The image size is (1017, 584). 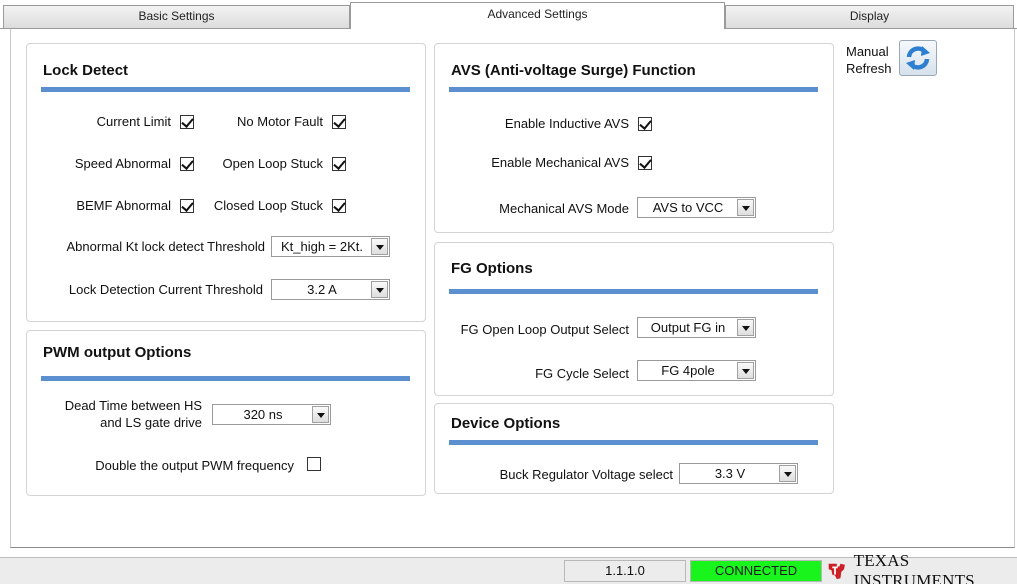 What do you see at coordinates (544, 329) in the screenshot?
I see `fg-open-loop-output-label: FG Open Loop Output Select` at bounding box center [544, 329].